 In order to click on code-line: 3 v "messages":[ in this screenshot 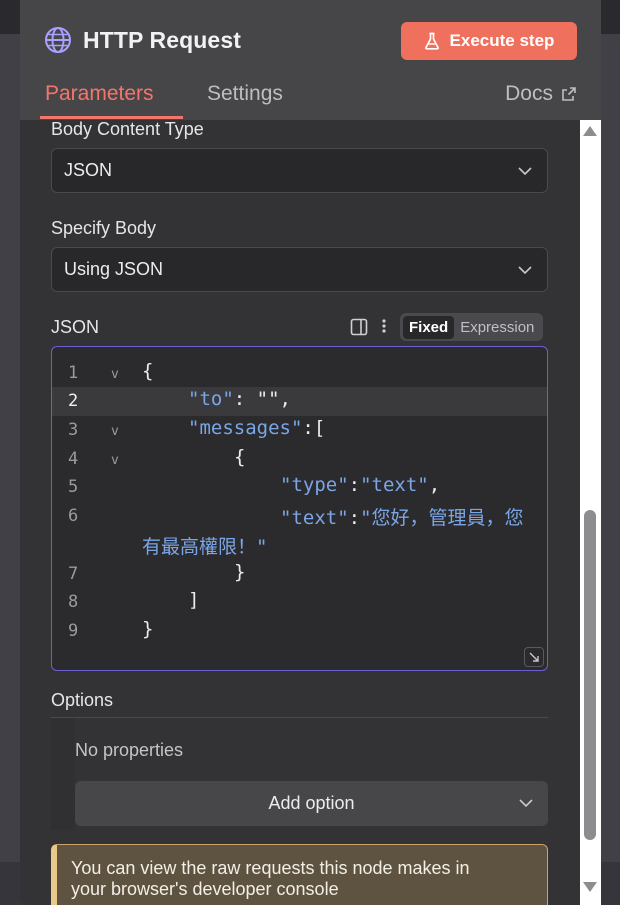, I will do `click(299, 430)`.